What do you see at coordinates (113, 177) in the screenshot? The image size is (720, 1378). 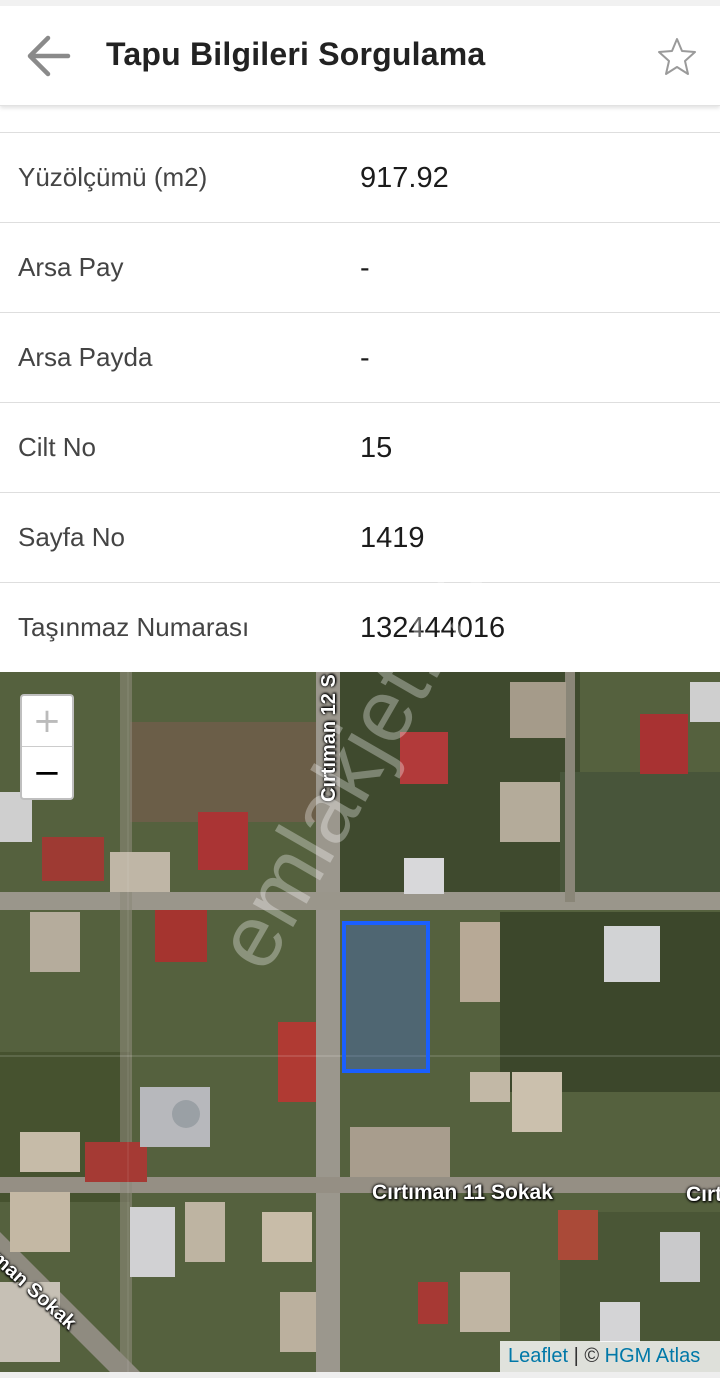 I see `detail-label: Yüzölçümü (m2)` at bounding box center [113, 177].